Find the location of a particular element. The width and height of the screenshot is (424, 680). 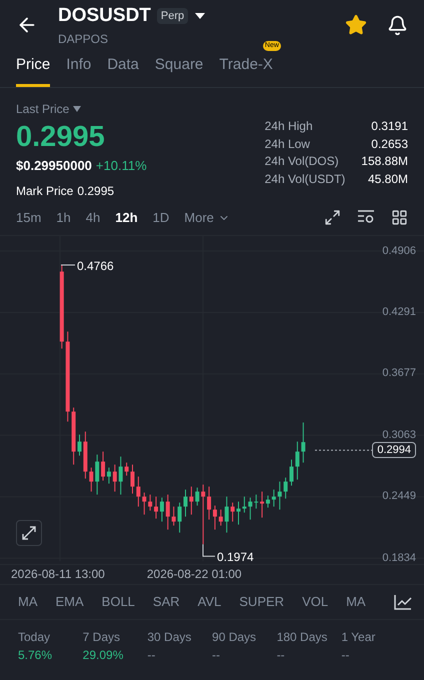

interval-tab: 4h is located at coordinates (93, 218).